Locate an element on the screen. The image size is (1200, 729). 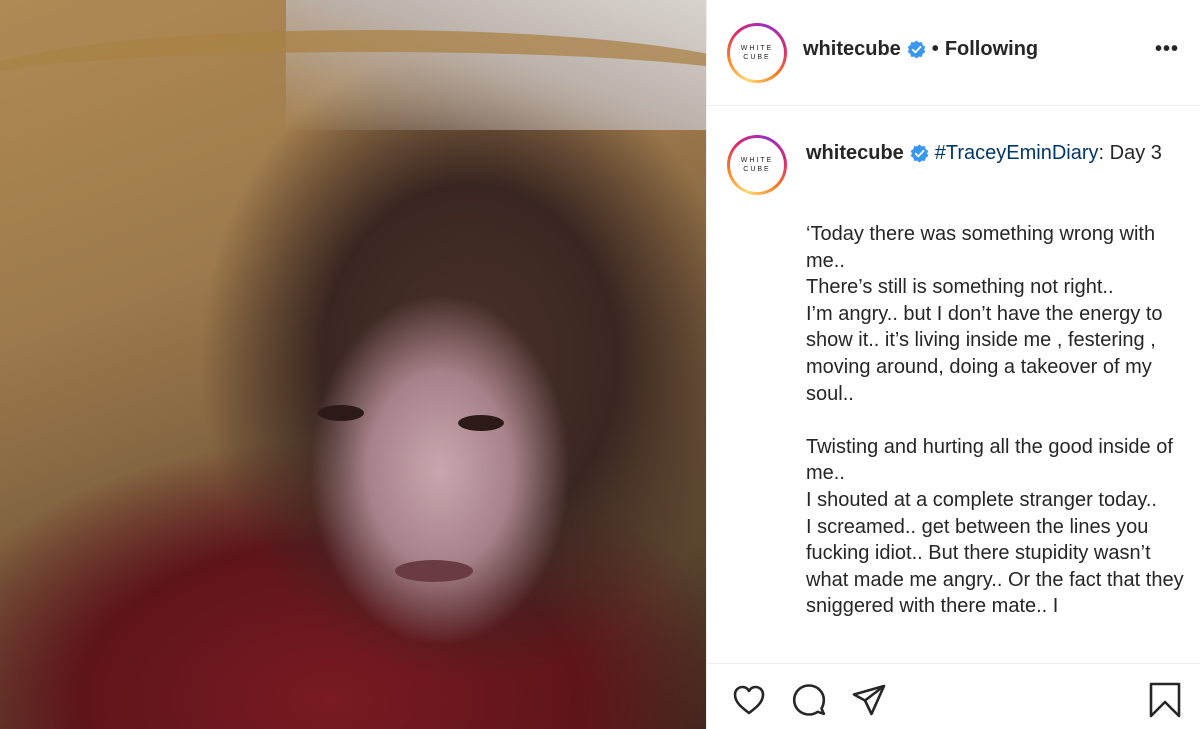
account-avatar: WHITE CUBE is located at coordinates (757, 53).